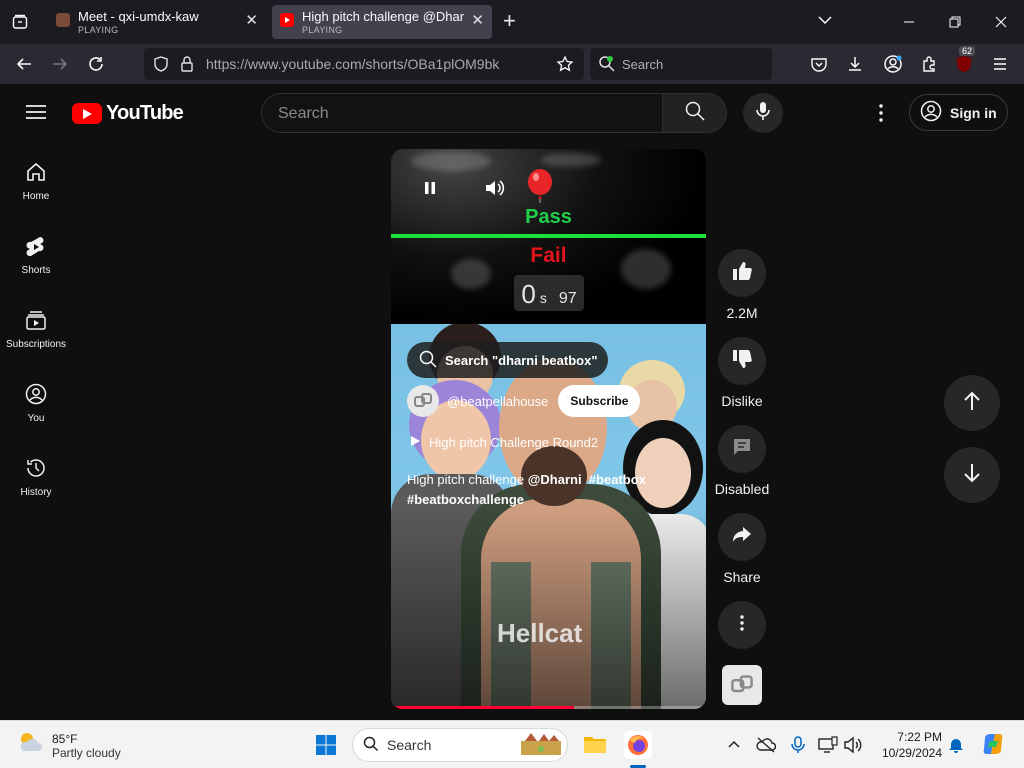  I want to click on next-short-button, so click(972, 475).